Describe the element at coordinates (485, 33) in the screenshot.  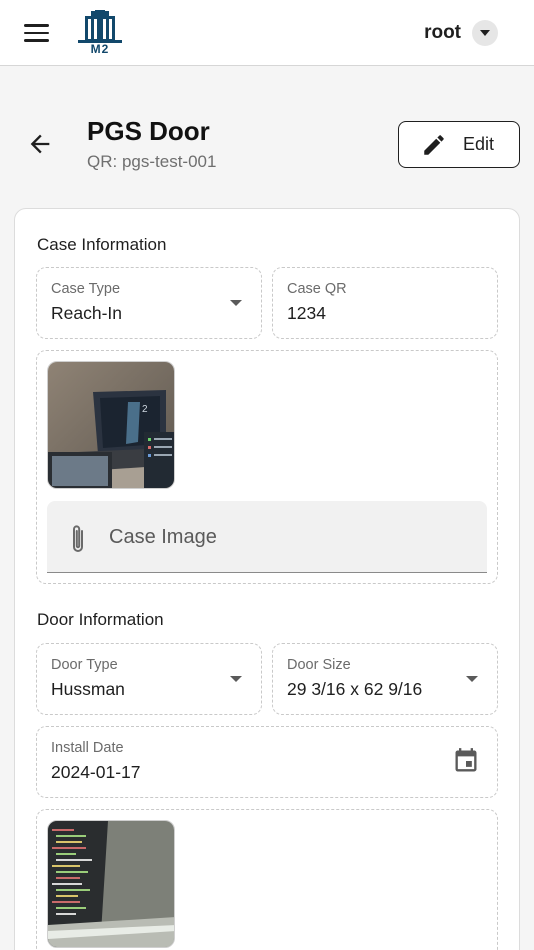
I see `chevron-down-icon` at that location.